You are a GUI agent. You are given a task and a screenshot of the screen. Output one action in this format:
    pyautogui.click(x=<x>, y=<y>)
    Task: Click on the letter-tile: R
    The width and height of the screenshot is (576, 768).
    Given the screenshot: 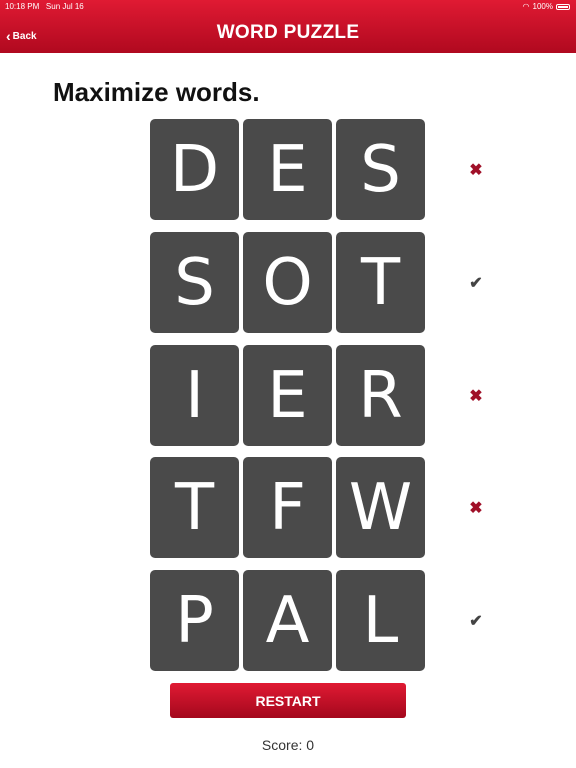 What is the action you would take?
    pyautogui.click(x=380, y=395)
    